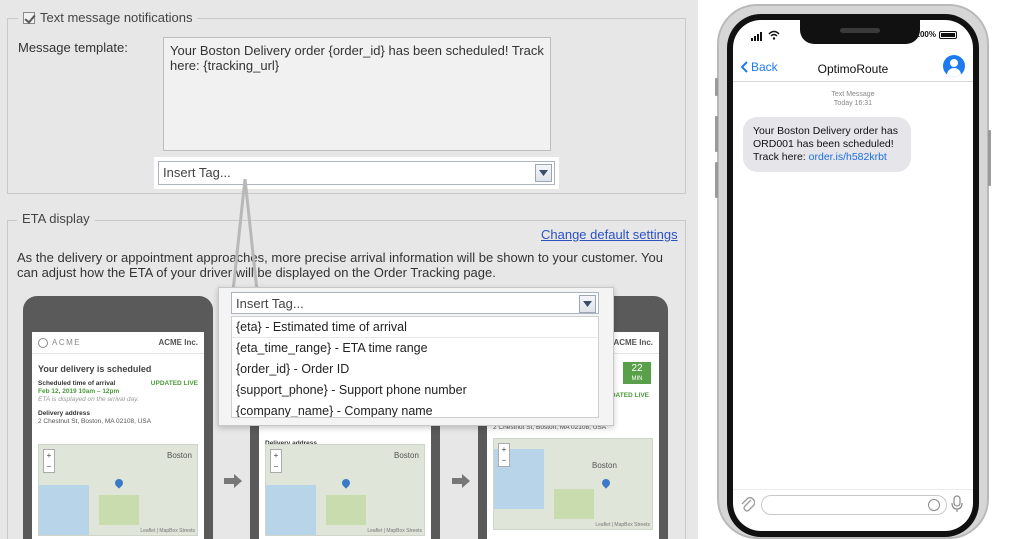 The image size is (1024, 539). Describe the element at coordinates (609, 234) in the screenshot. I see `change-default-settings-link: Change default settings` at that location.